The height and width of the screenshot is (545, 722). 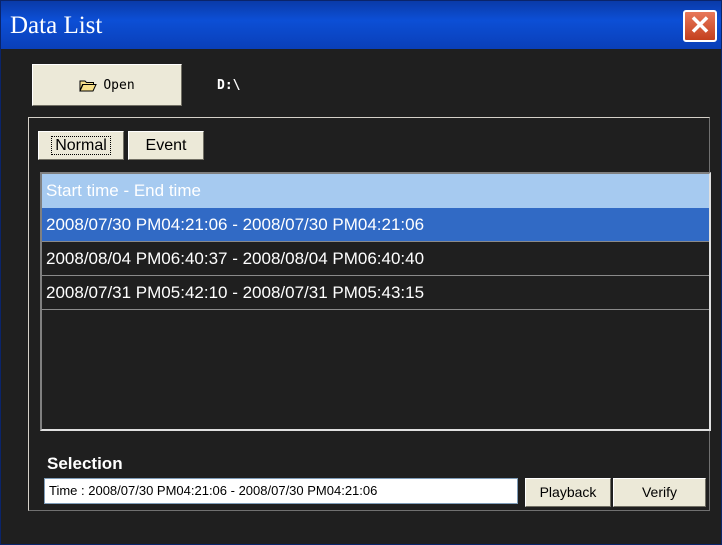 I want to click on list-column-header: Start time - End time, so click(x=375, y=191).